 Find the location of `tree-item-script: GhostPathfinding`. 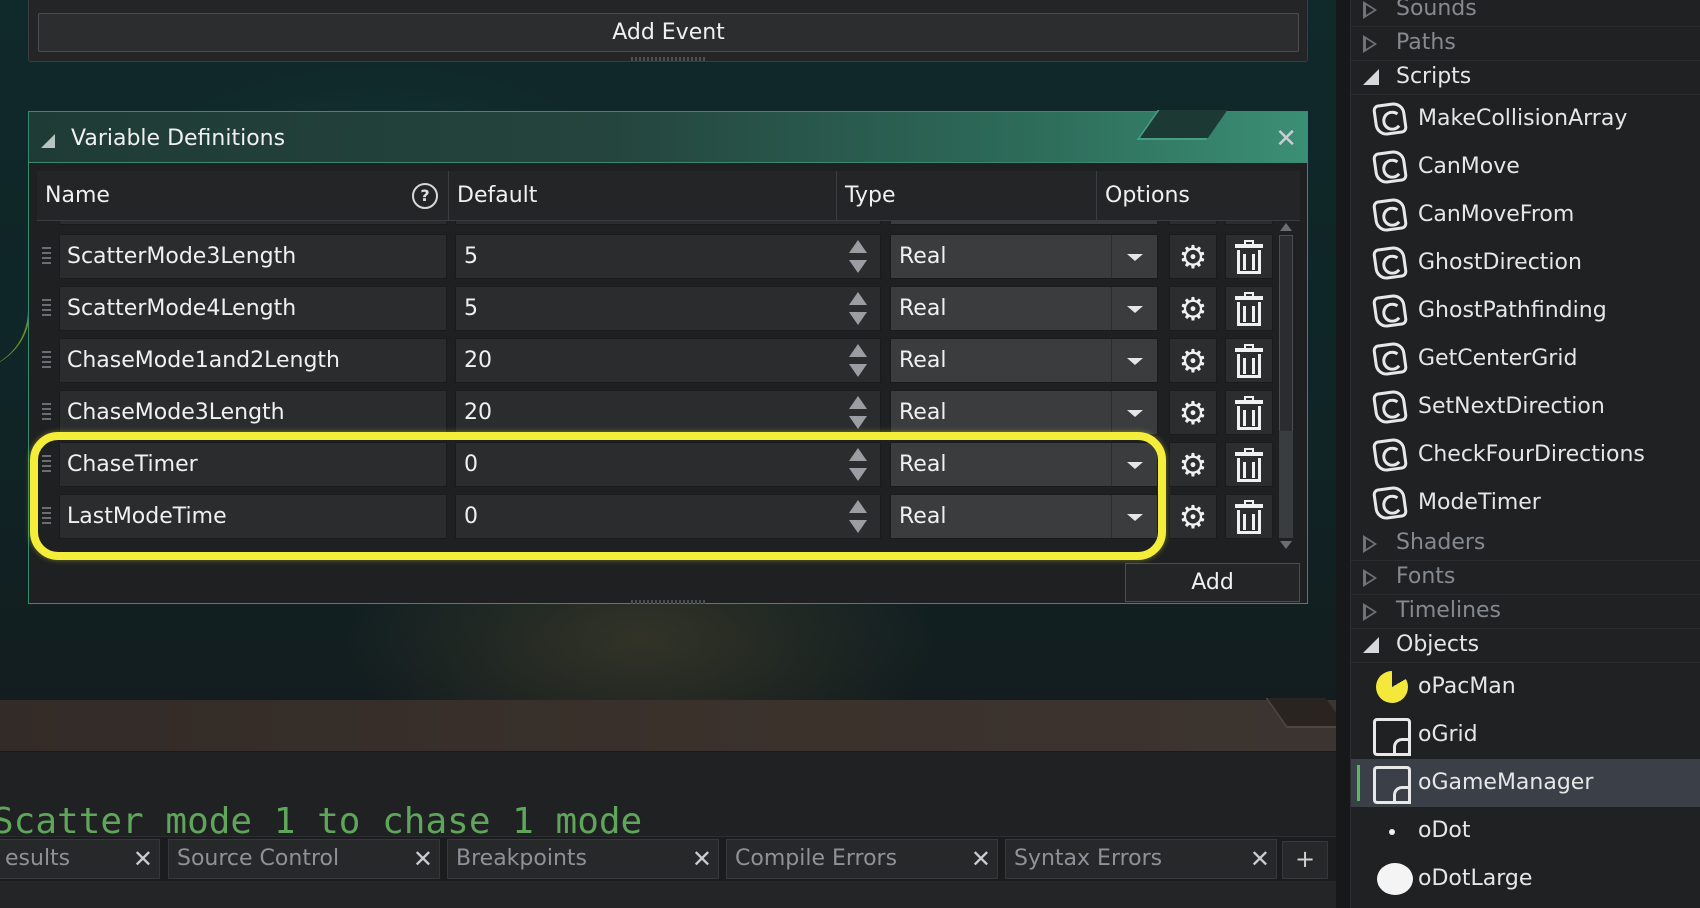

tree-item-script: GhostPathfinding is located at coordinates (1525, 311).